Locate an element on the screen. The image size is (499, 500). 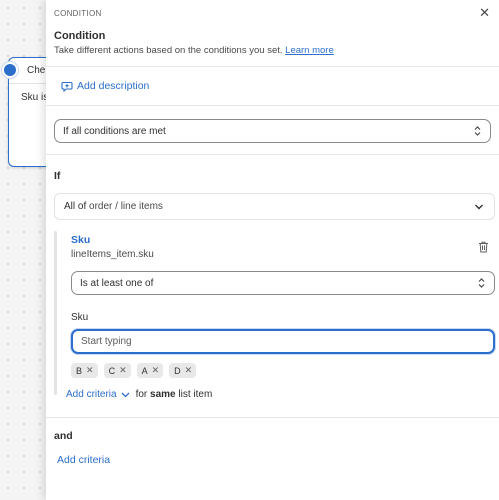
learn-more-link: Learn more is located at coordinates (309, 50).